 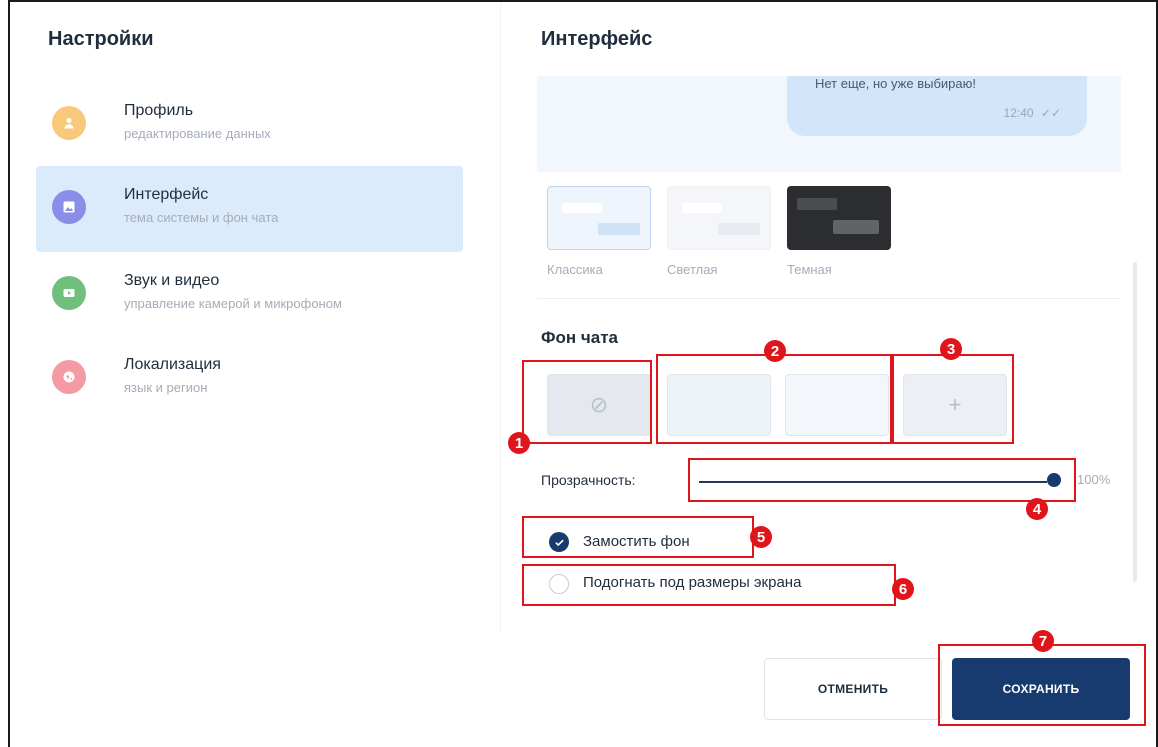 I want to click on tile-option-label: Замостить фон, so click(x=636, y=541).